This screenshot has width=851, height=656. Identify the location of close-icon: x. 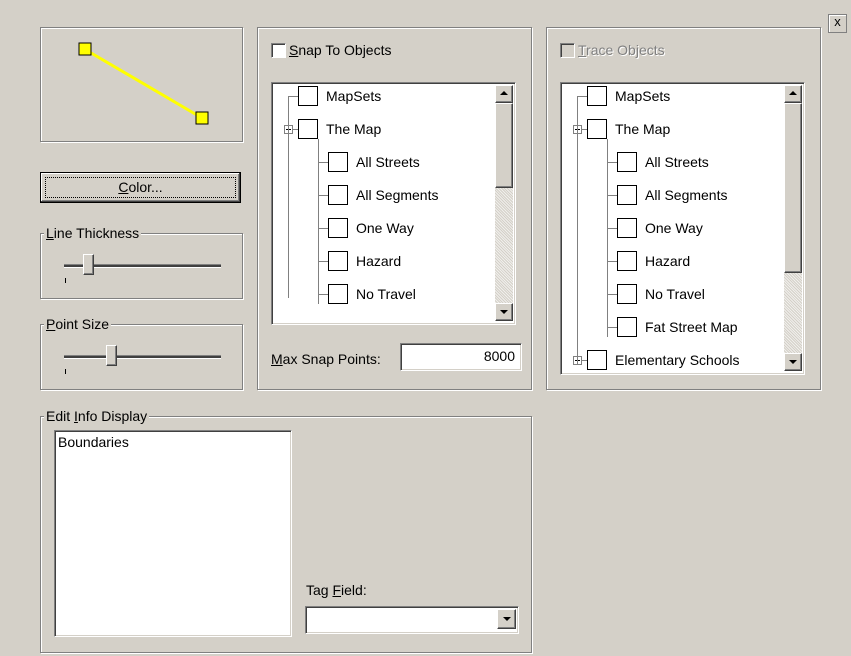
(837, 21).